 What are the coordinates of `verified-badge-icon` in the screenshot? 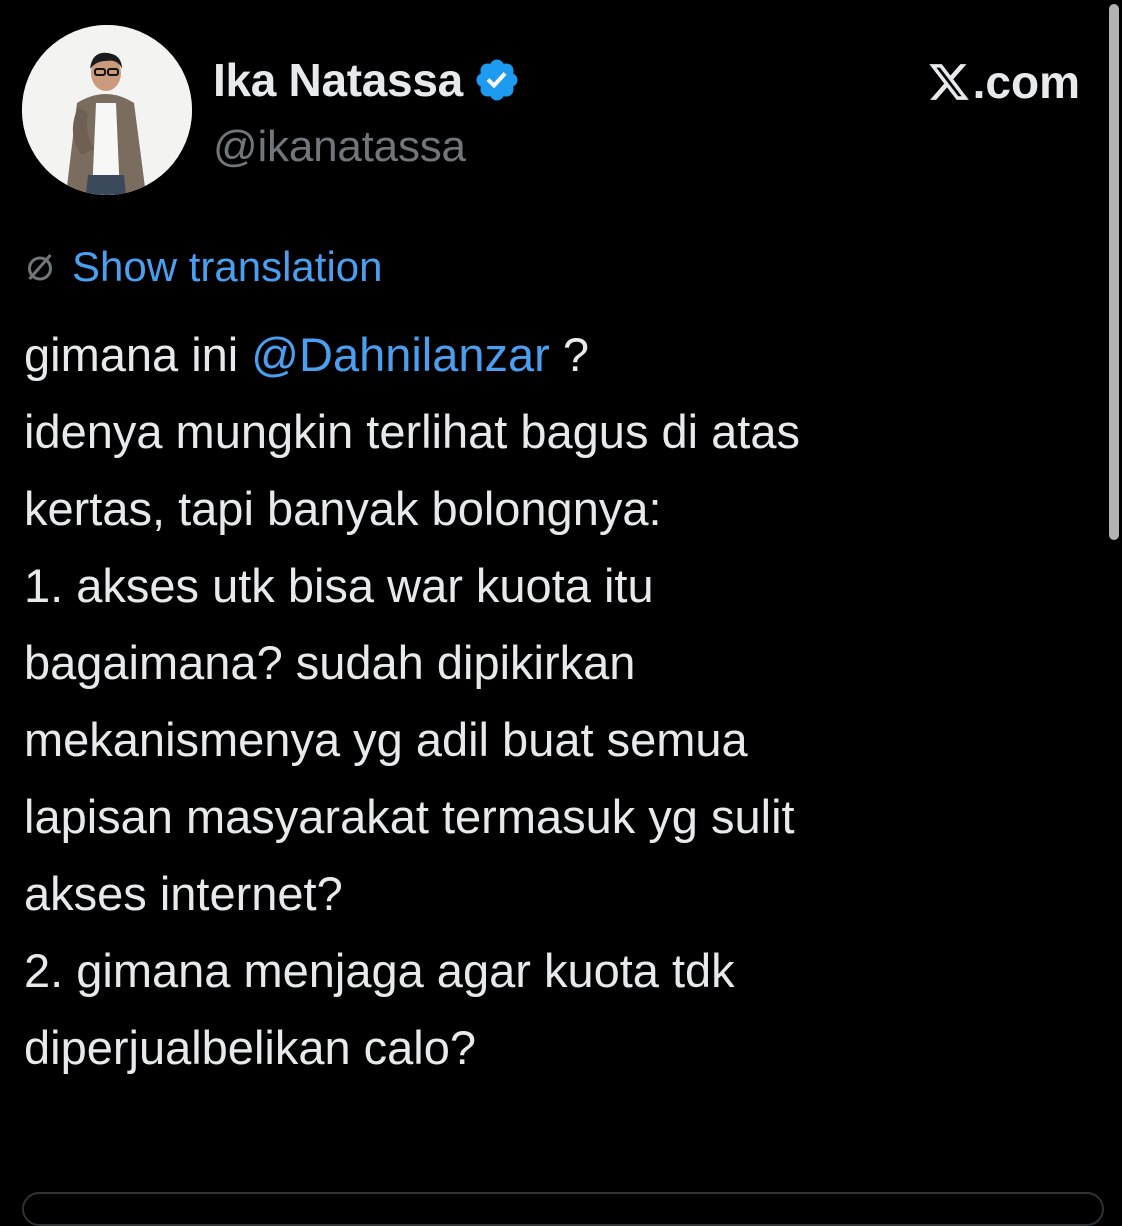 It's located at (497, 80).